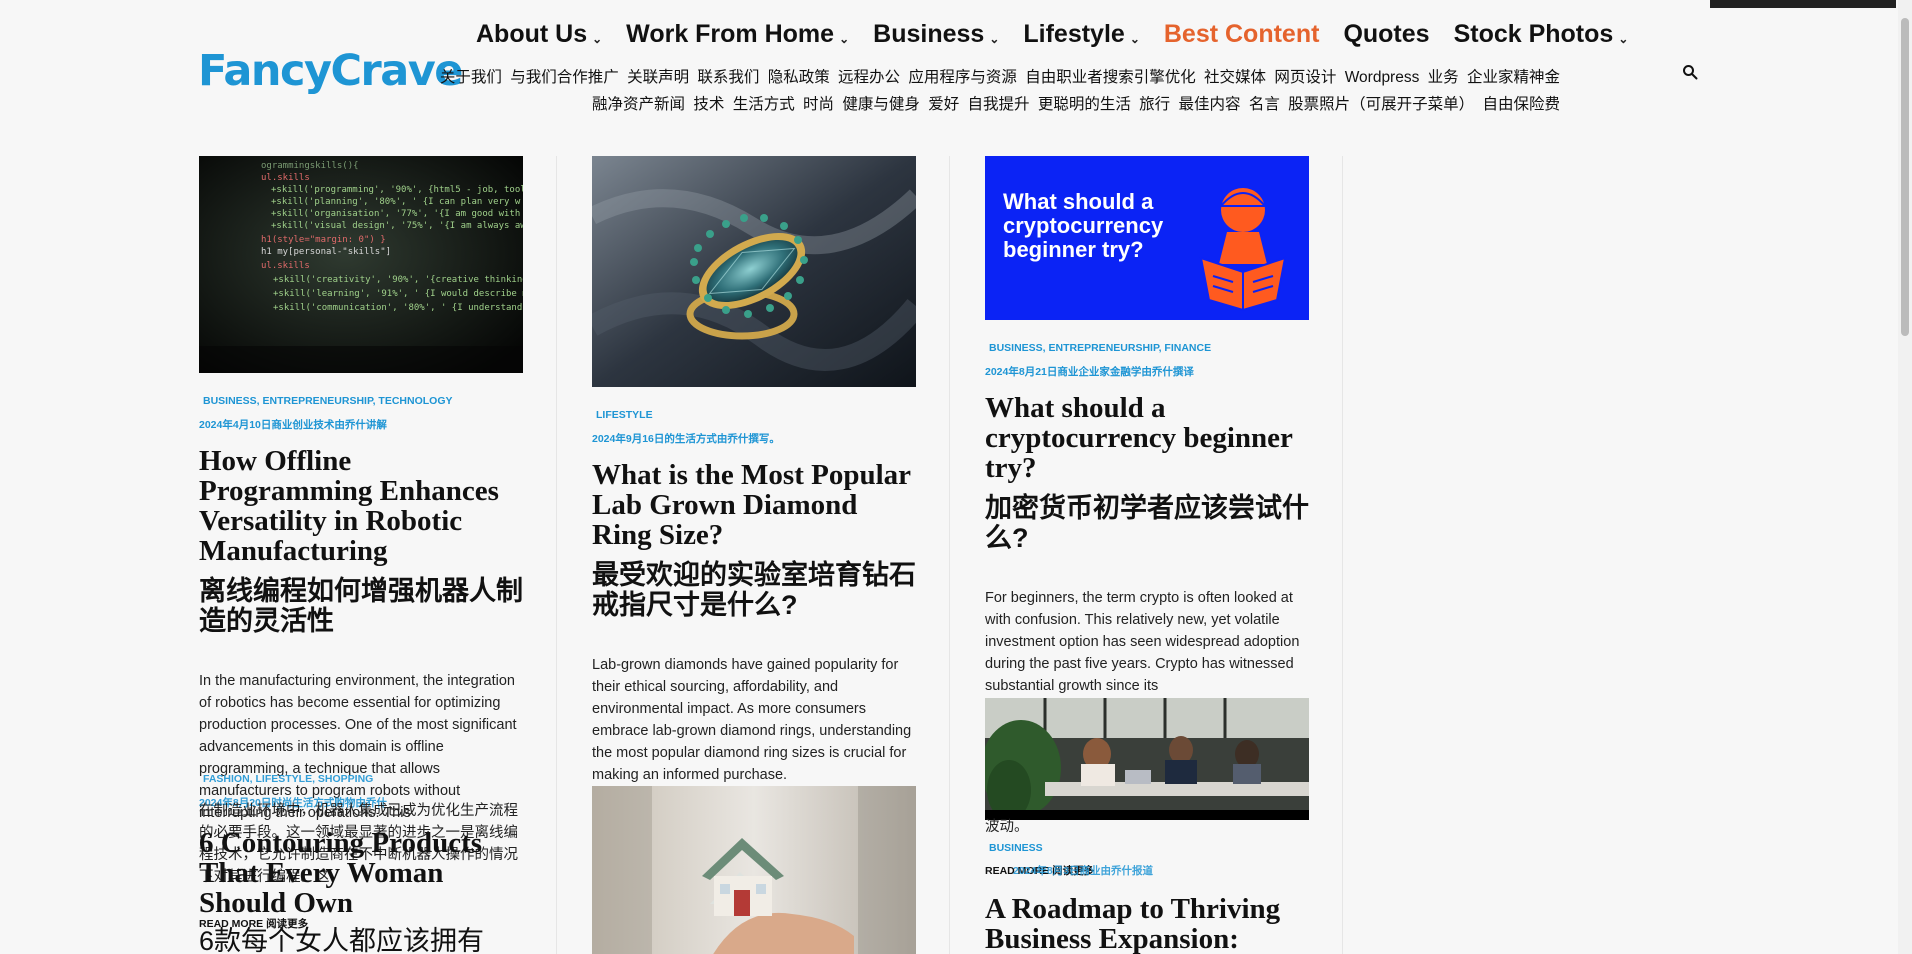  I want to click on post-title-zh: 6款每个女人都应该拥有, so click(341, 940).